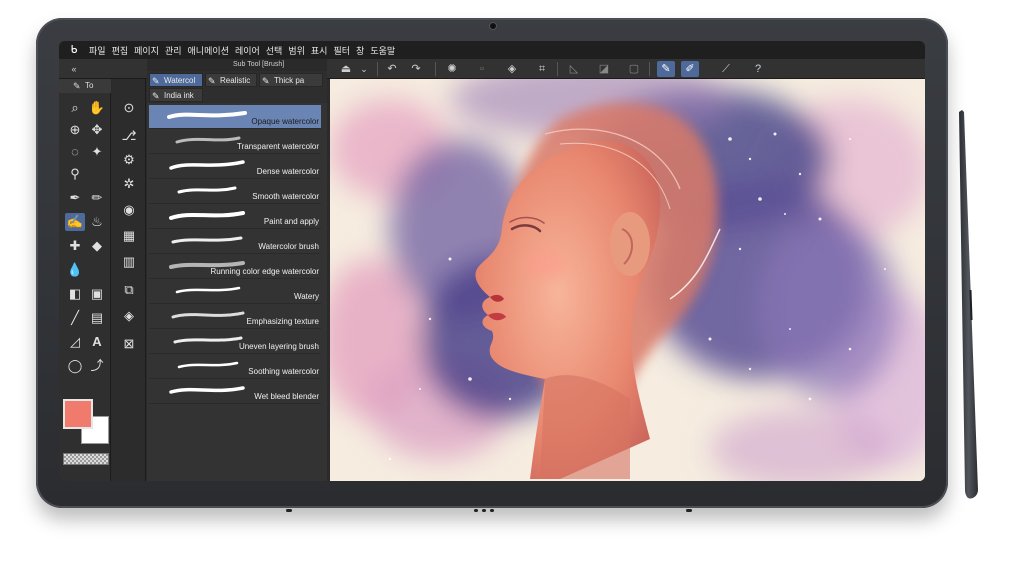 This screenshot has height=573, width=1019. Describe the element at coordinates (75, 270) in the screenshot. I see `blend-icon: 💧` at that location.